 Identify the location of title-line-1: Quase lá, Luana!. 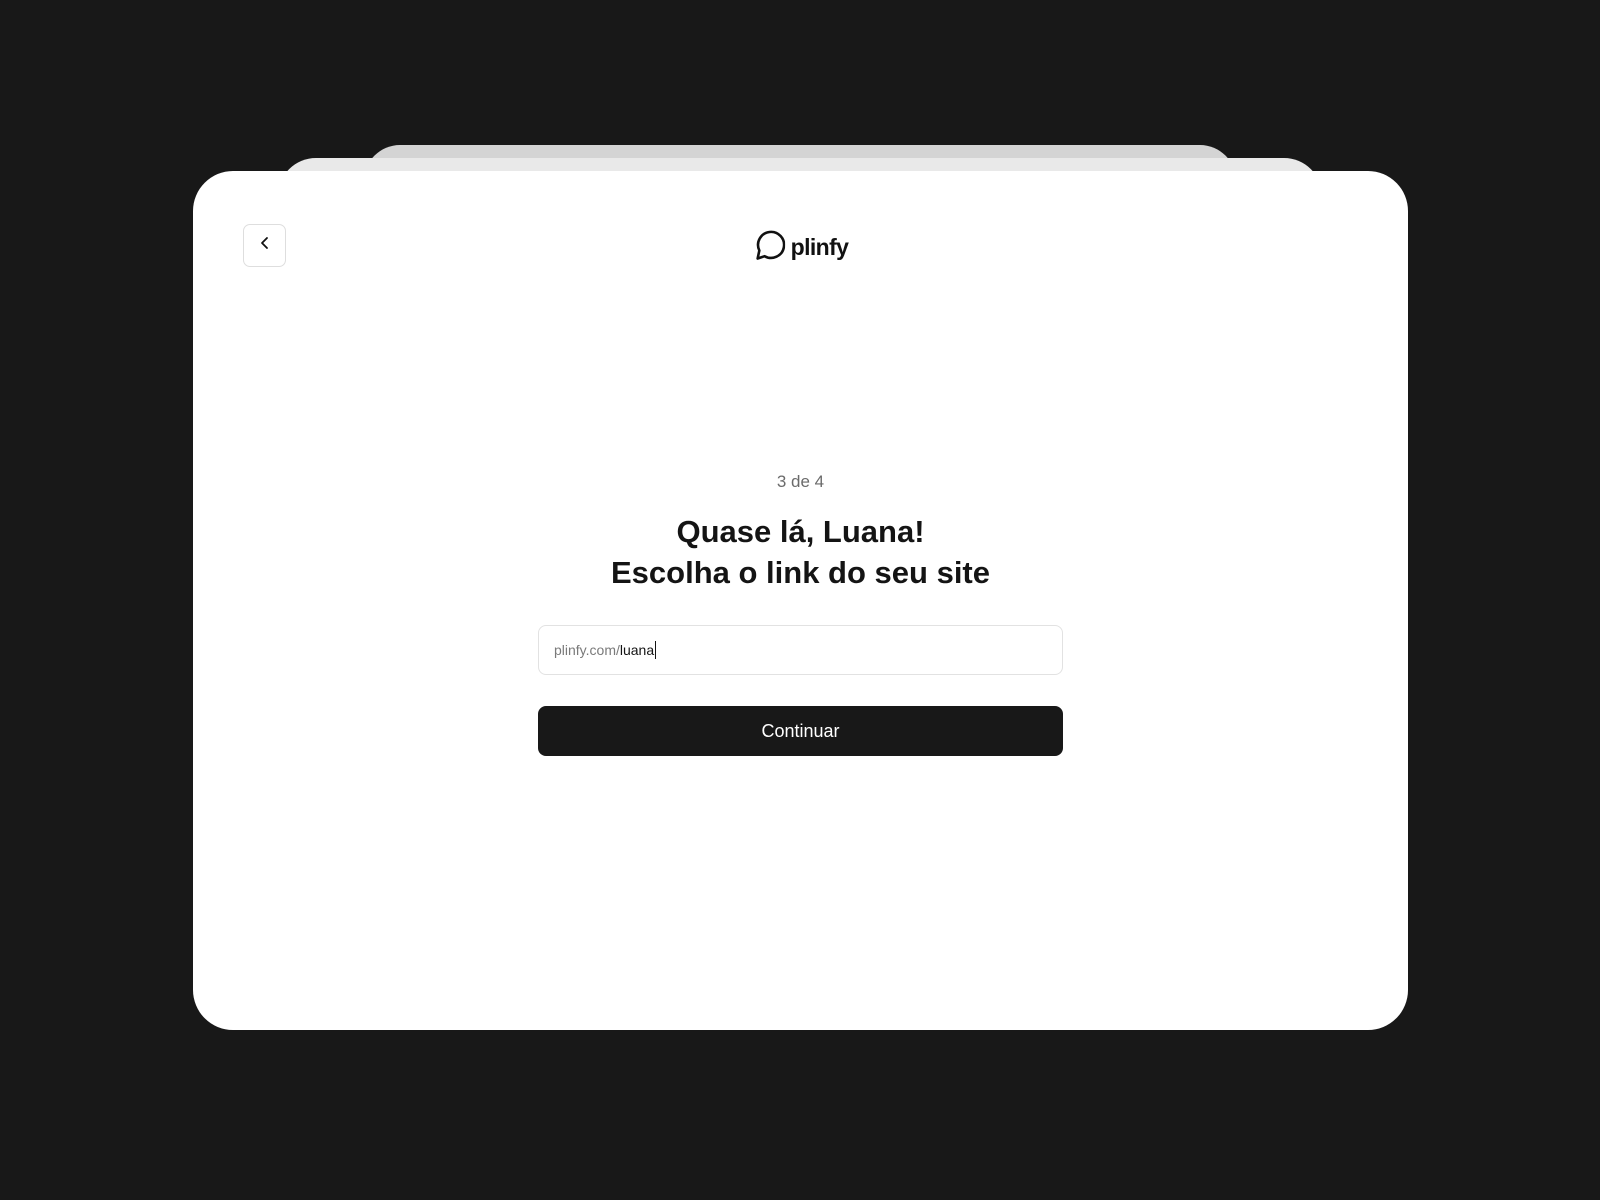
(800, 531).